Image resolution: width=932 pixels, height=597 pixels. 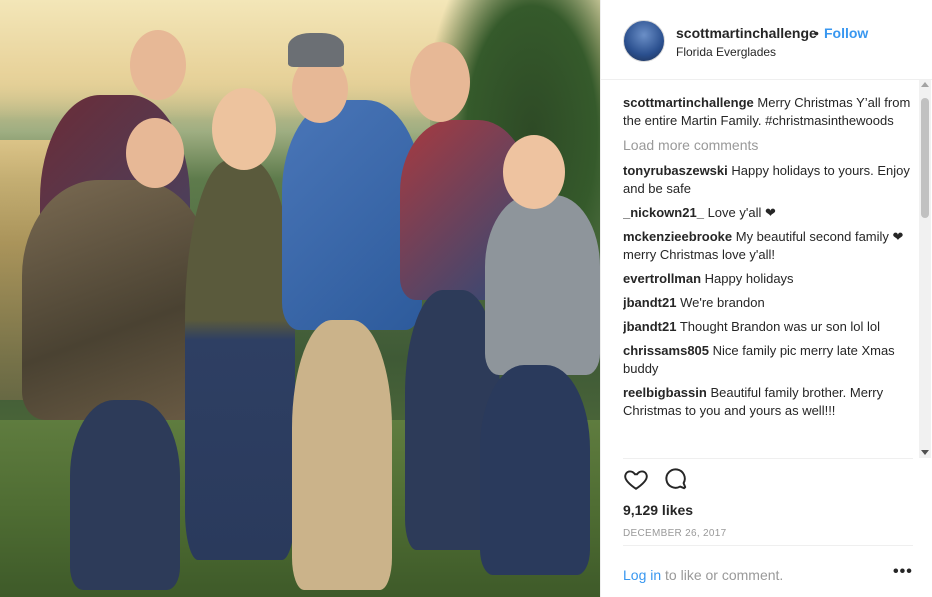 I want to click on comments-scrollbar, so click(x=925, y=269).